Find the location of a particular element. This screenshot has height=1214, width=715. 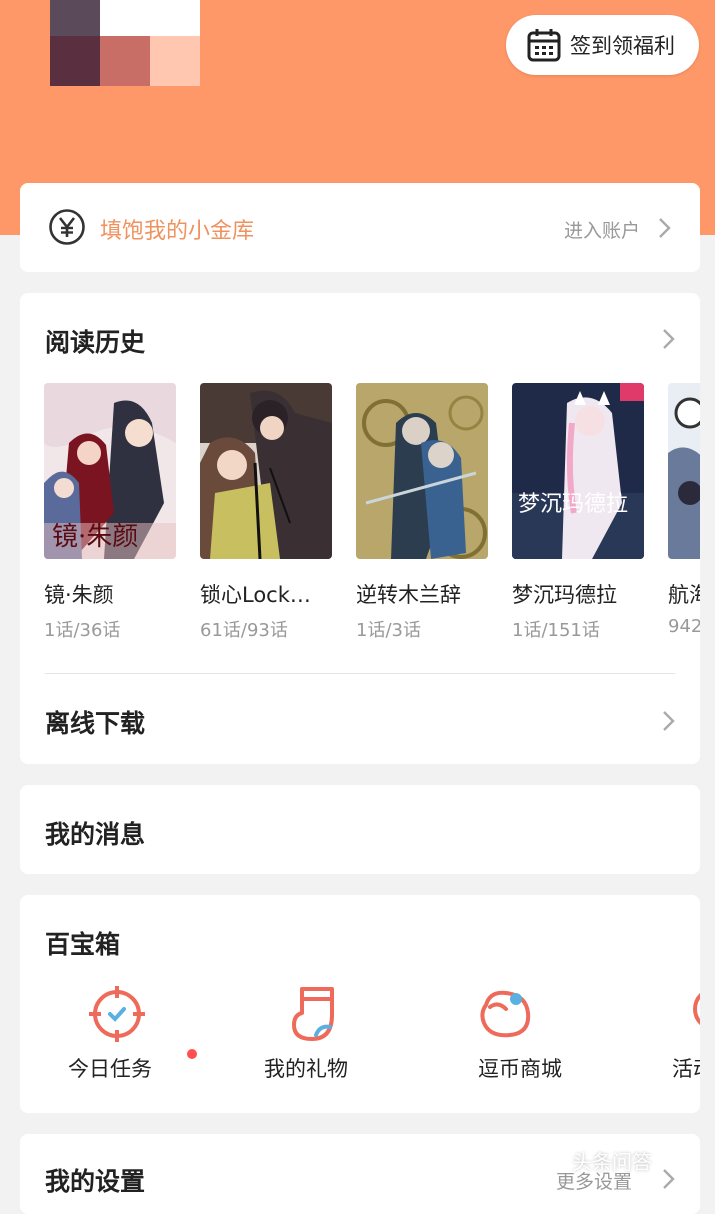

enter-account-link: 进入账户 is located at coordinates (602, 229).